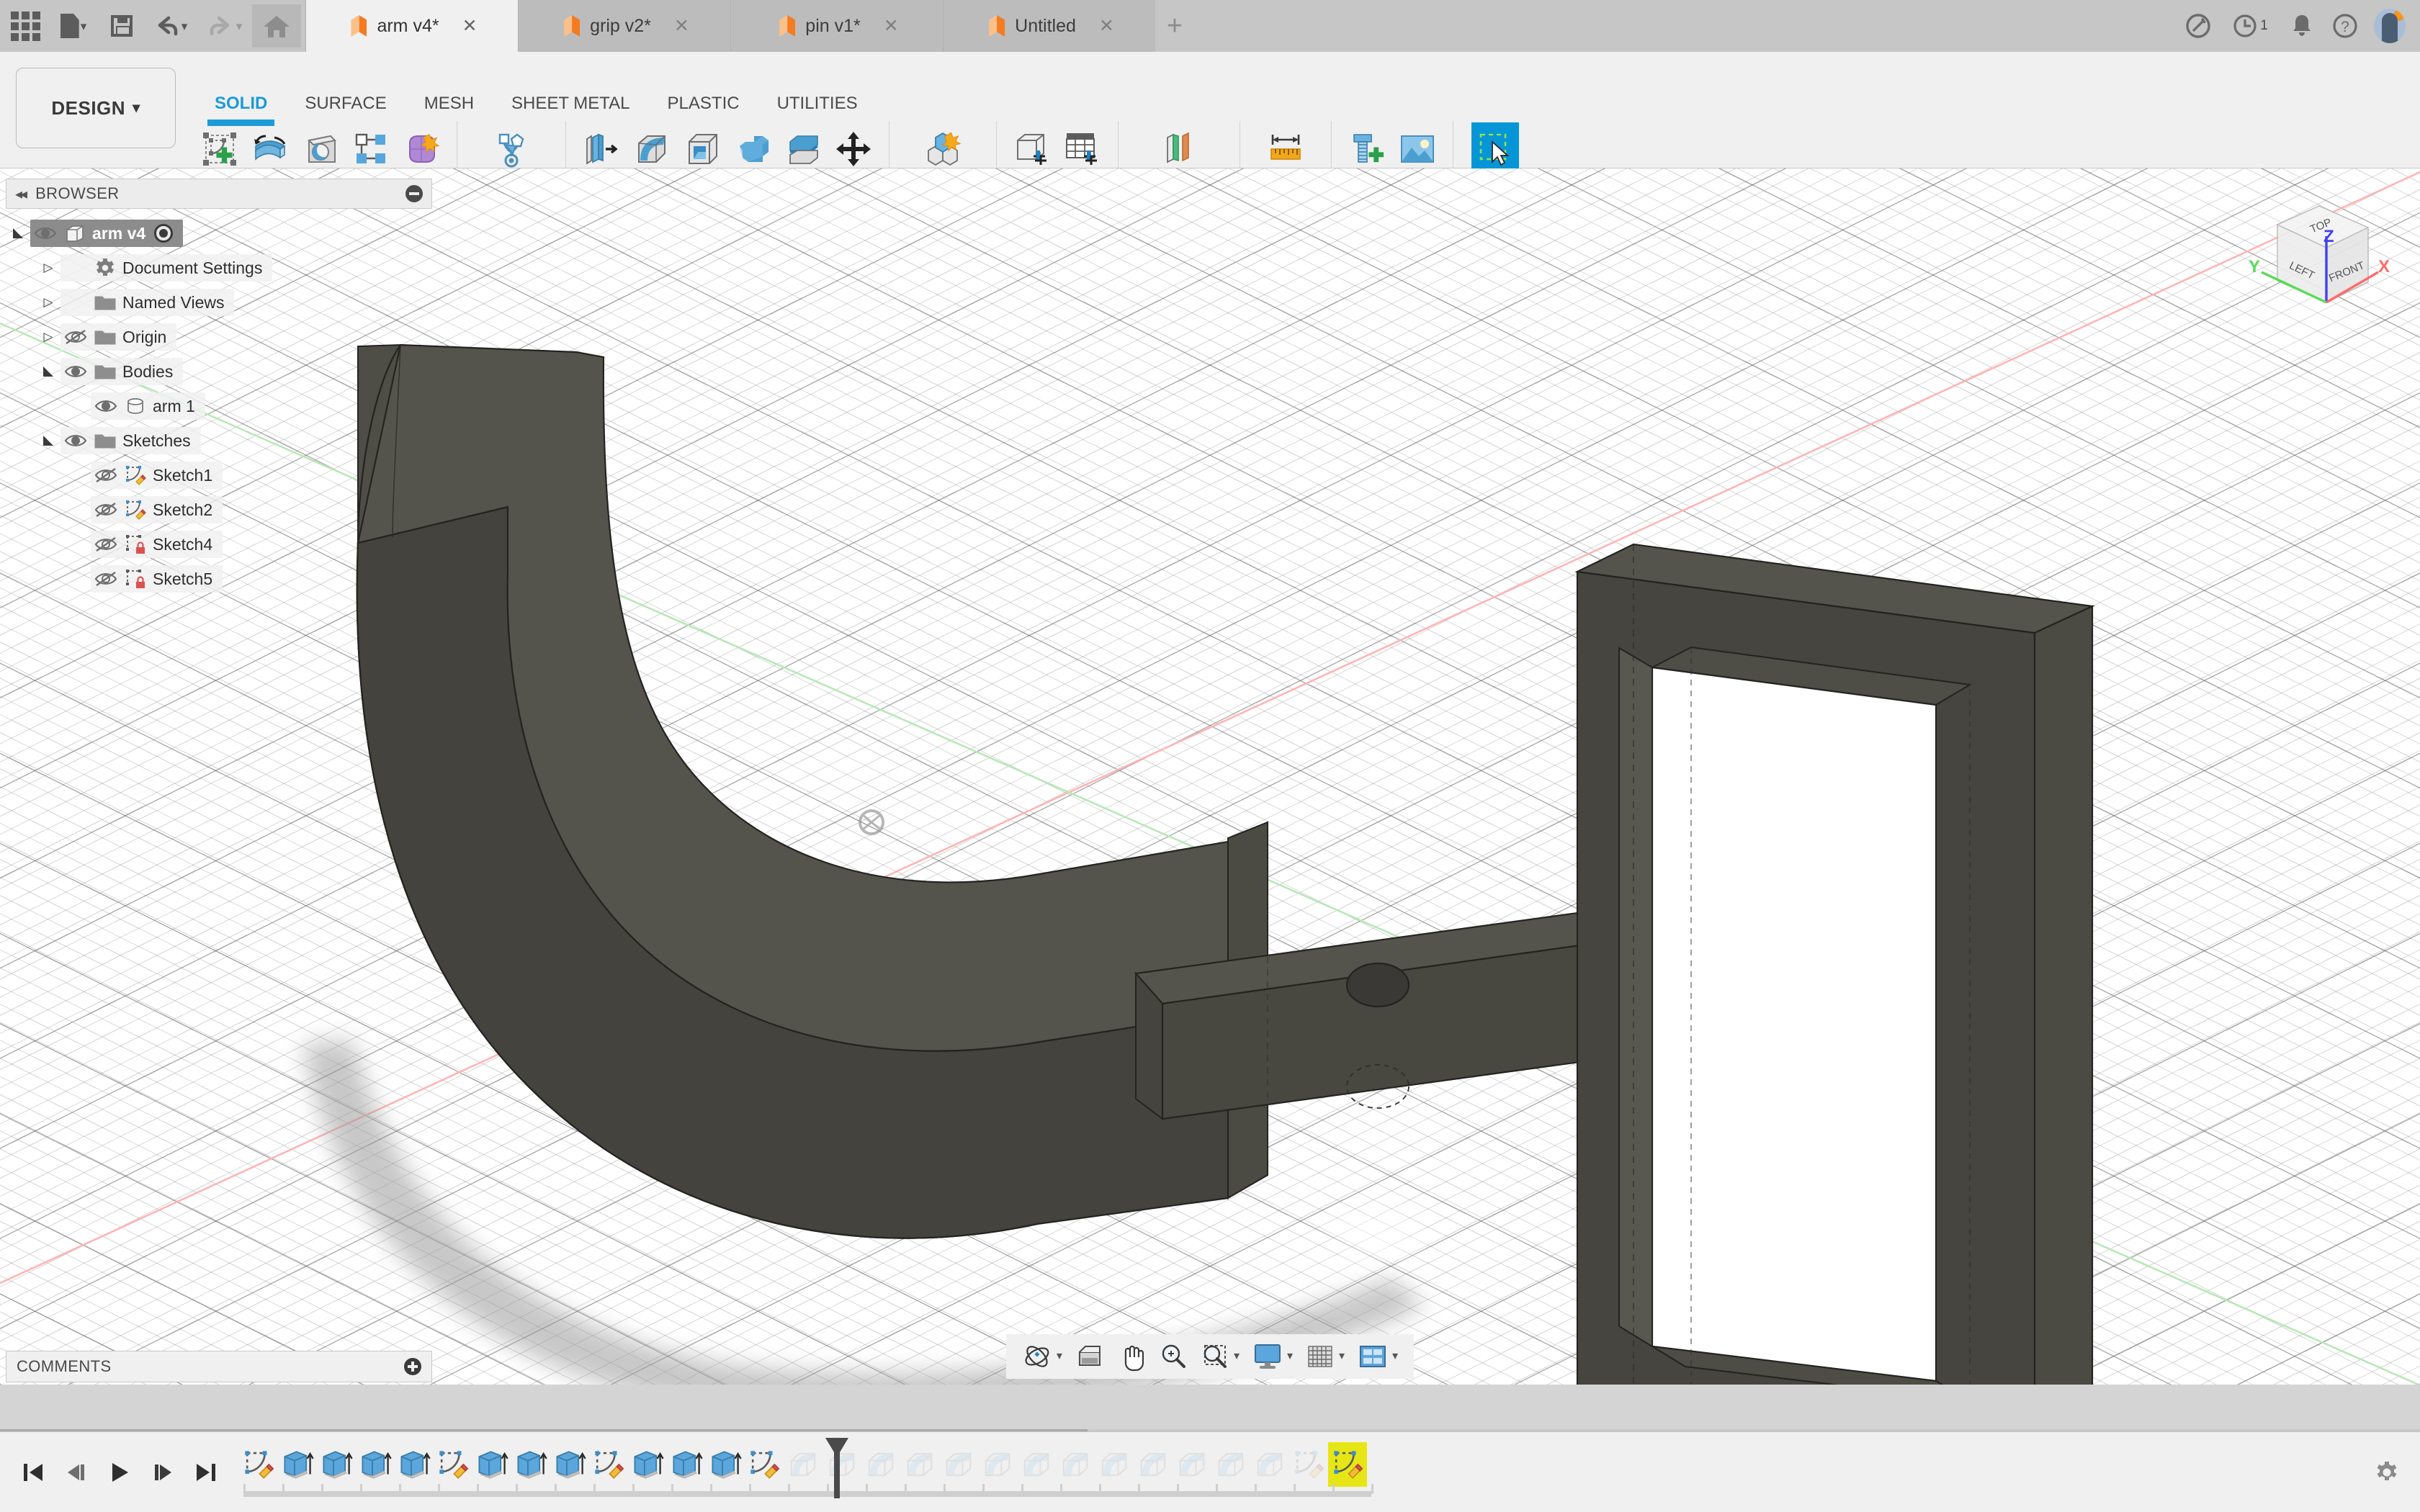  Describe the element at coordinates (2198, 26) in the screenshot. I see `refresh-icon` at that location.